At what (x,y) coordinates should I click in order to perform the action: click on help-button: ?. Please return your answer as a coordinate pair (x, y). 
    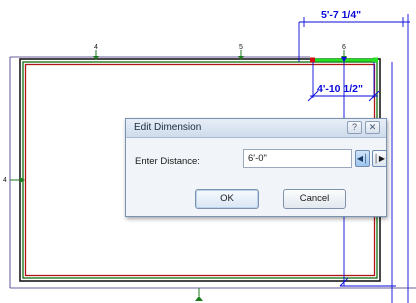
    Looking at the image, I should click on (354, 127).